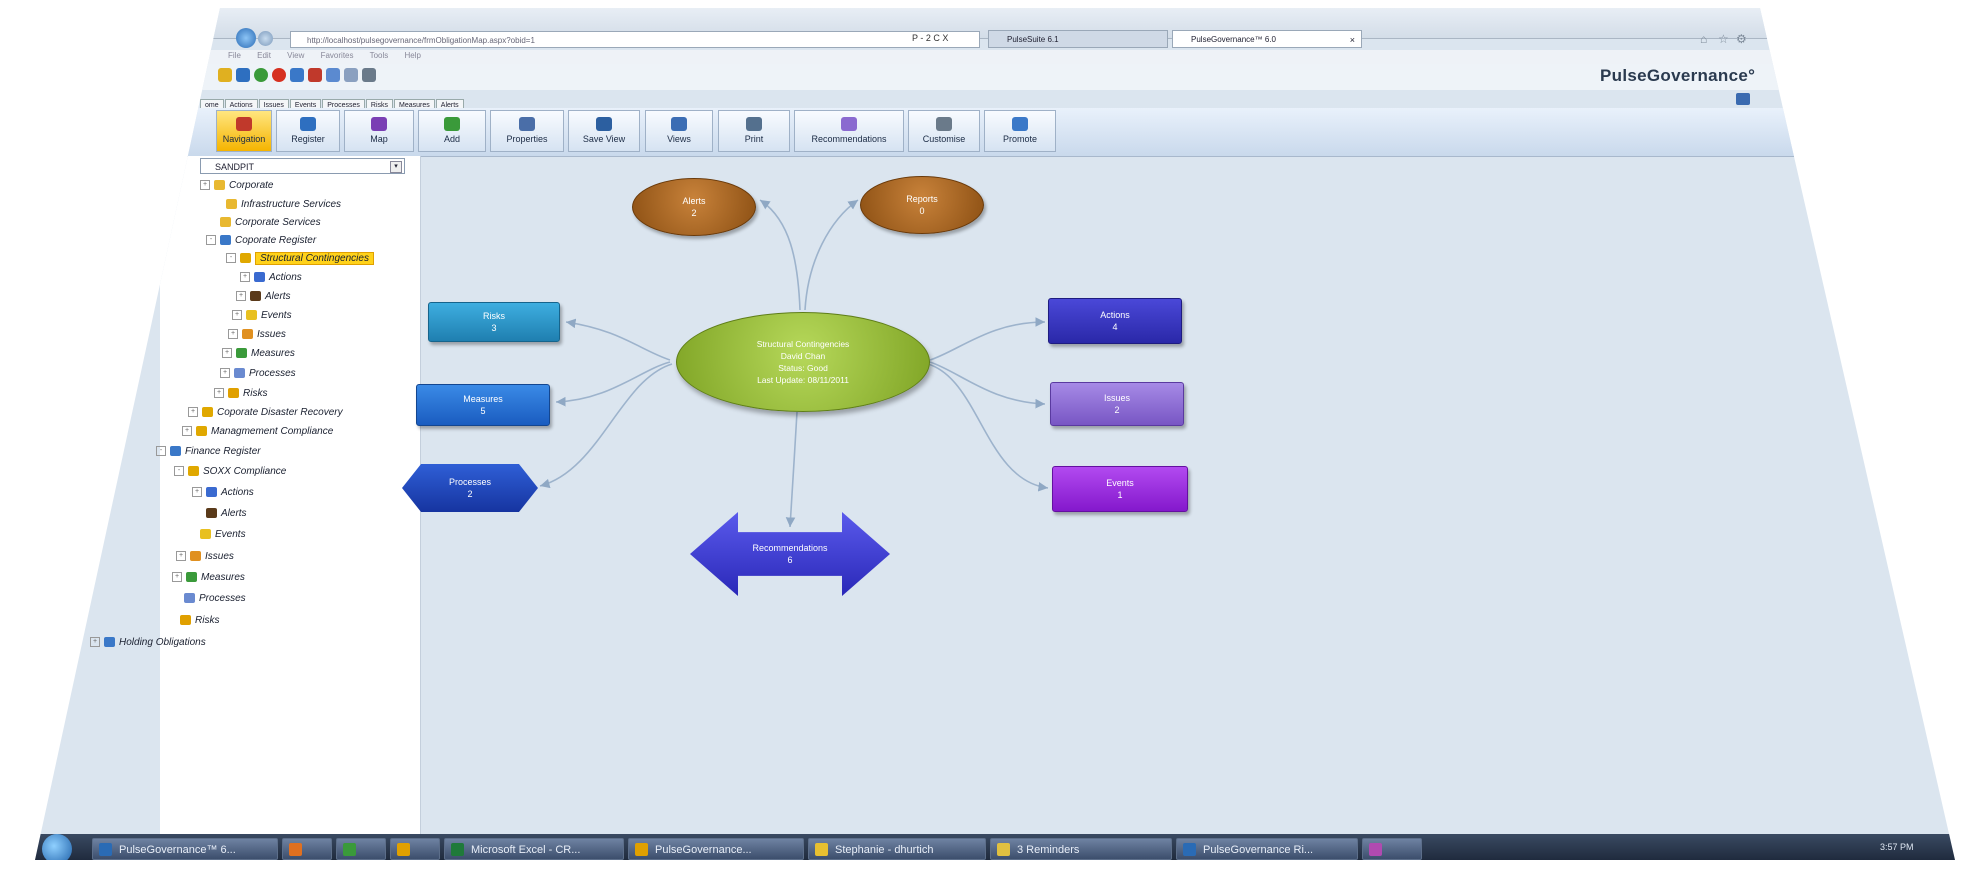 The image size is (1979, 874). What do you see at coordinates (618, 339) in the screenshot?
I see `connector-risks` at bounding box center [618, 339].